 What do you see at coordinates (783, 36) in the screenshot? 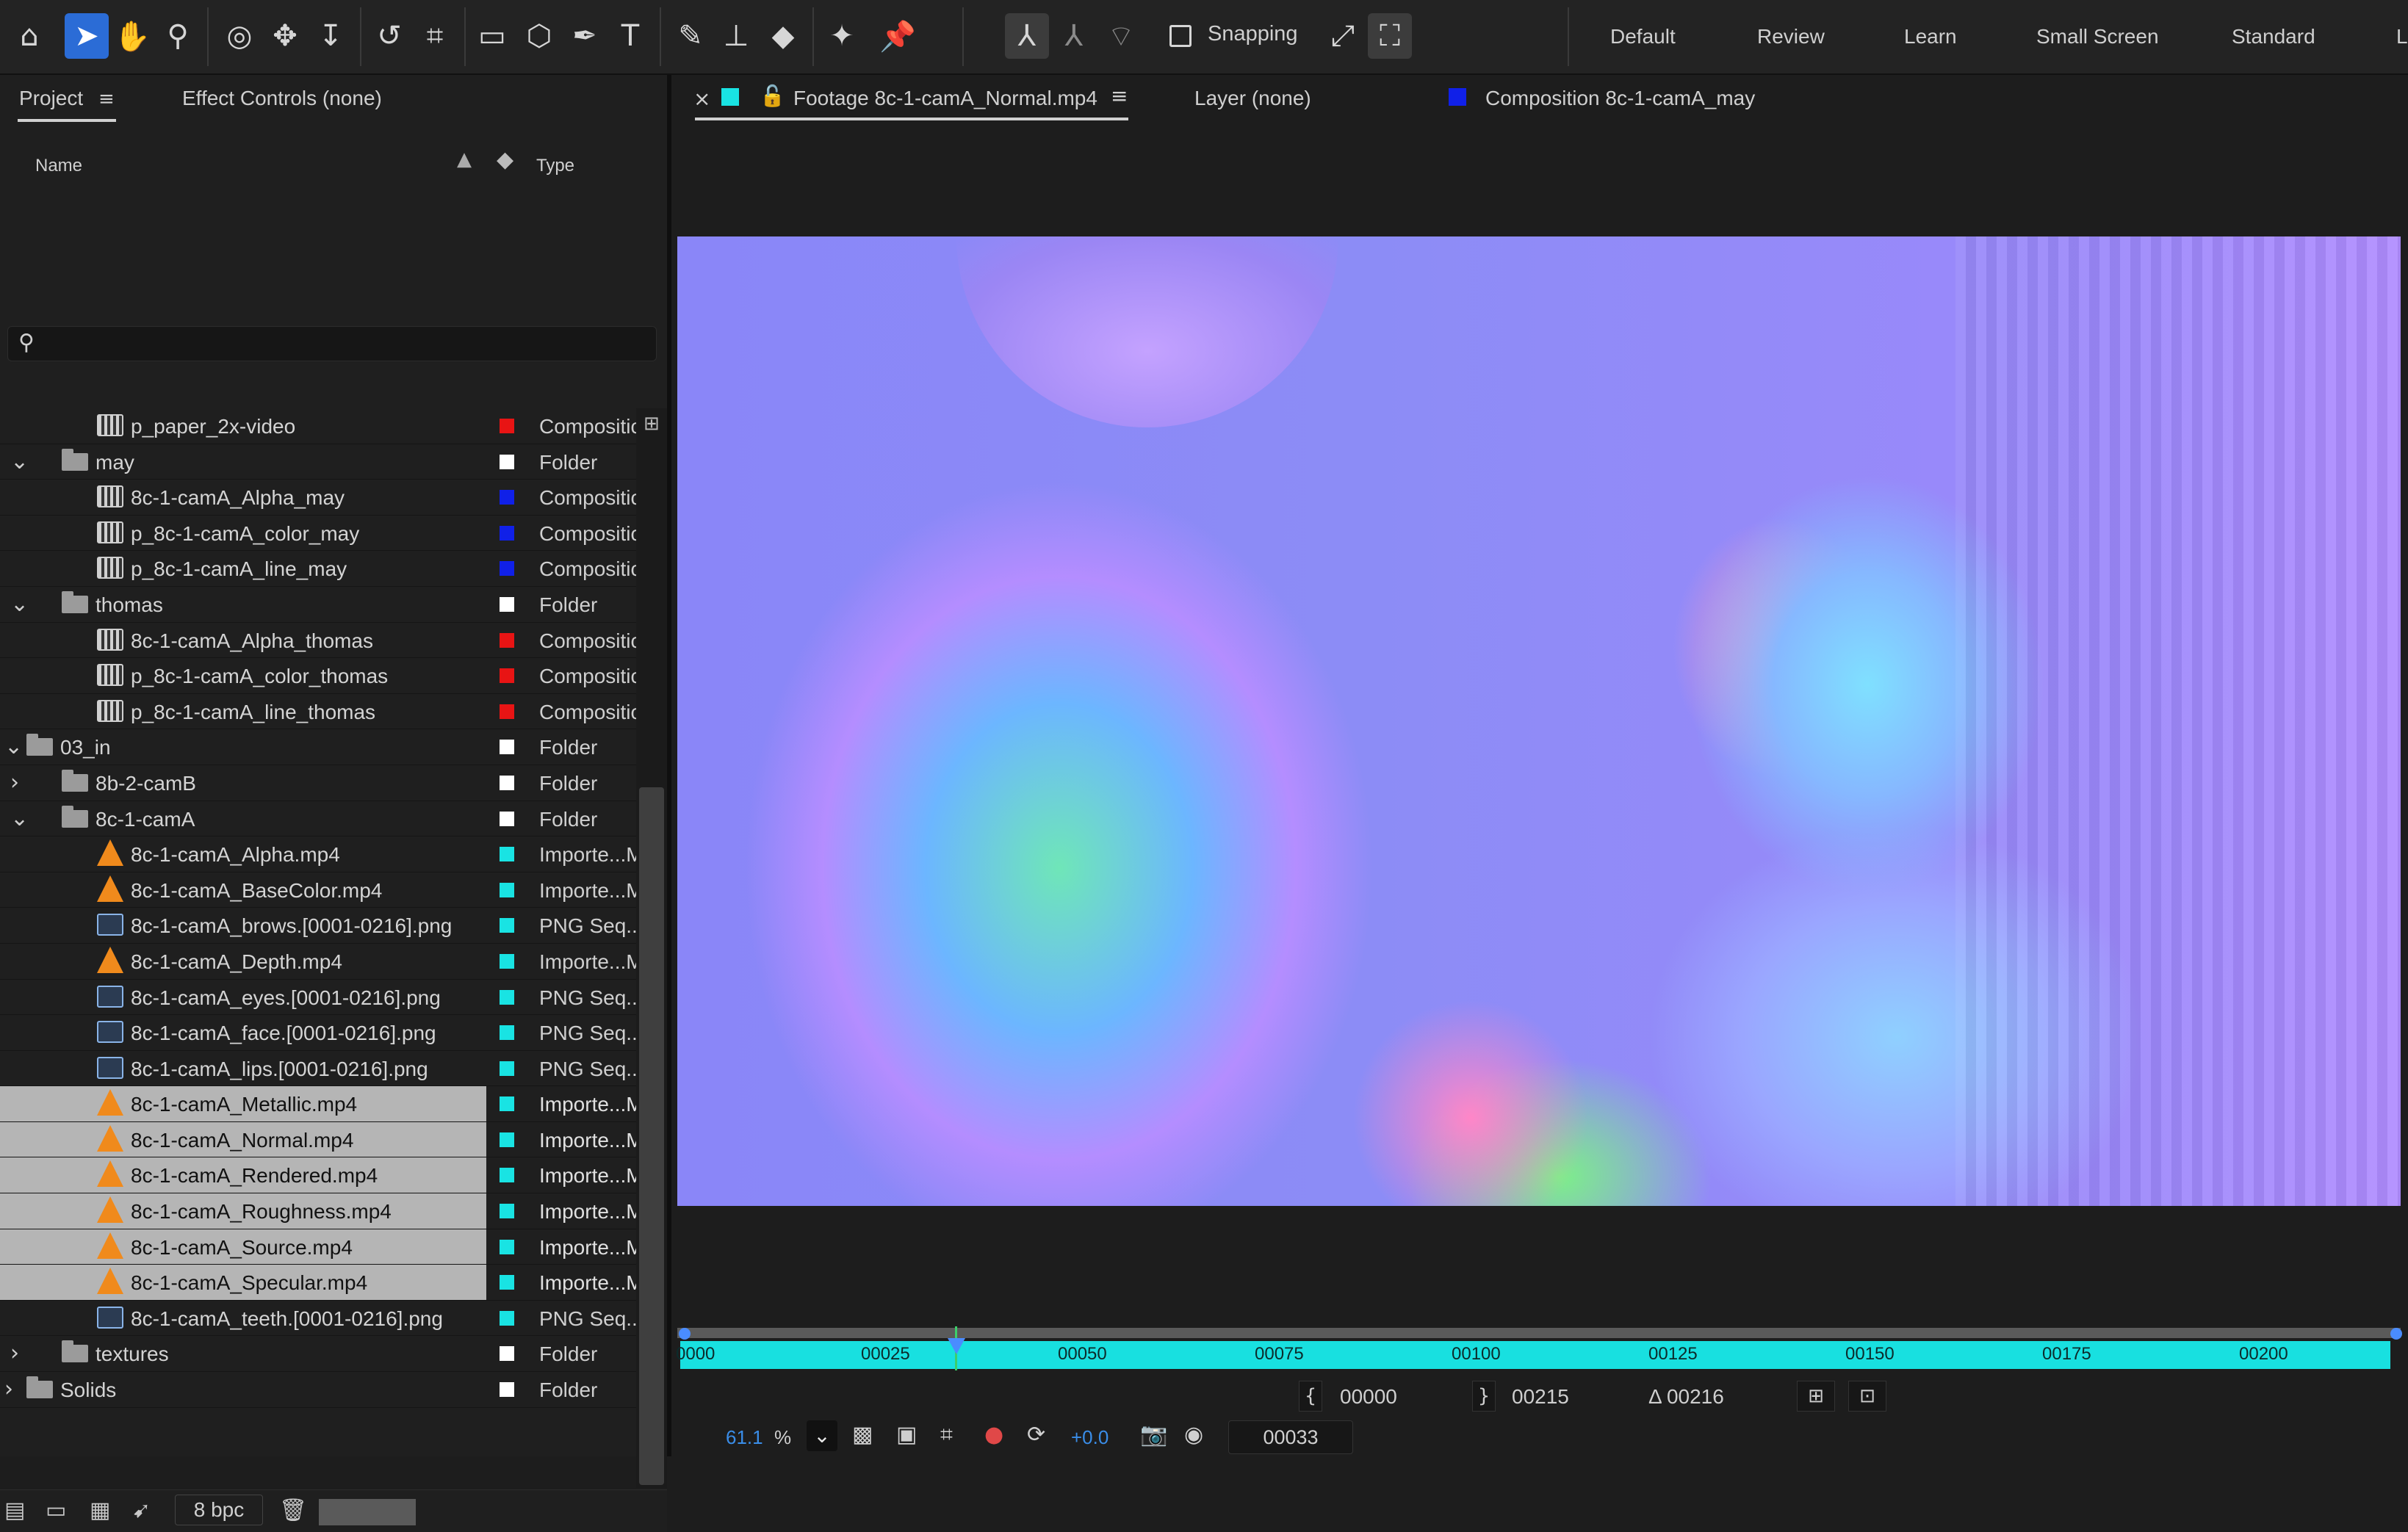
I see `eraser-tool-icon: ◆` at bounding box center [783, 36].